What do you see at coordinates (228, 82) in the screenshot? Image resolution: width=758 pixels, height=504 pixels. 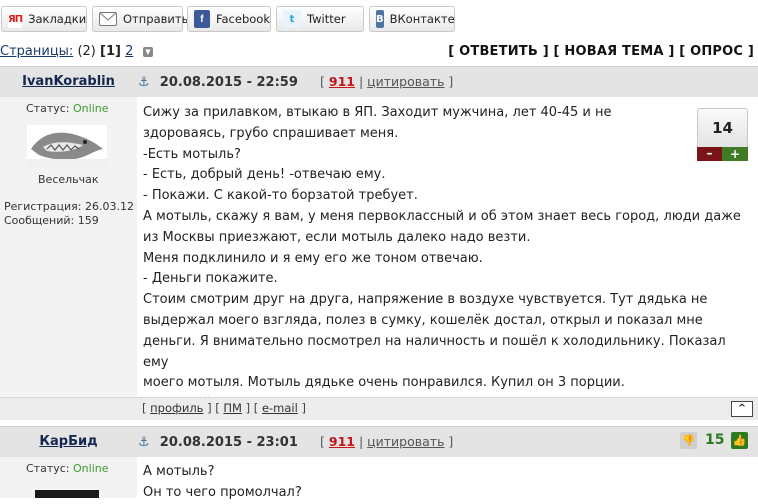 I see `post-date: 20.08.2015 - 22:59` at bounding box center [228, 82].